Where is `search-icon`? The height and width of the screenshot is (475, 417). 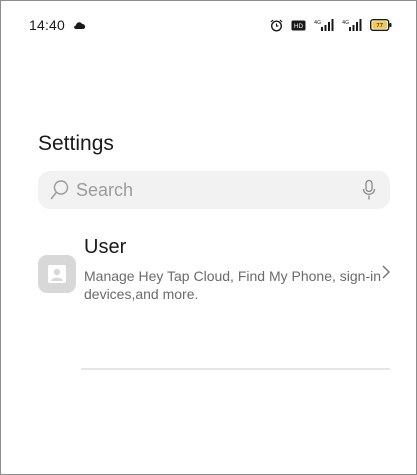
search-icon is located at coordinates (60, 190).